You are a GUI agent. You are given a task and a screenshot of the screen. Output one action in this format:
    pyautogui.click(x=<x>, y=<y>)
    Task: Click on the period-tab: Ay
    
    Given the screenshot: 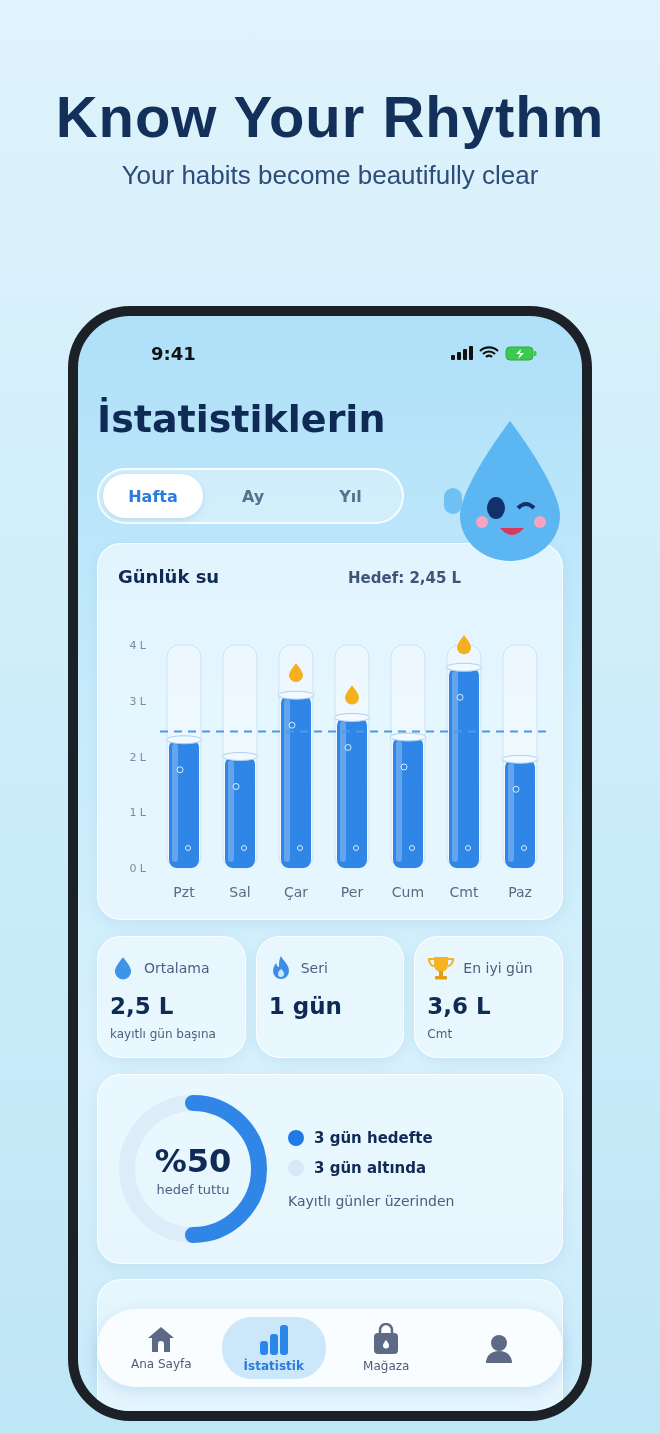 What is the action you would take?
    pyautogui.click(x=253, y=496)
    